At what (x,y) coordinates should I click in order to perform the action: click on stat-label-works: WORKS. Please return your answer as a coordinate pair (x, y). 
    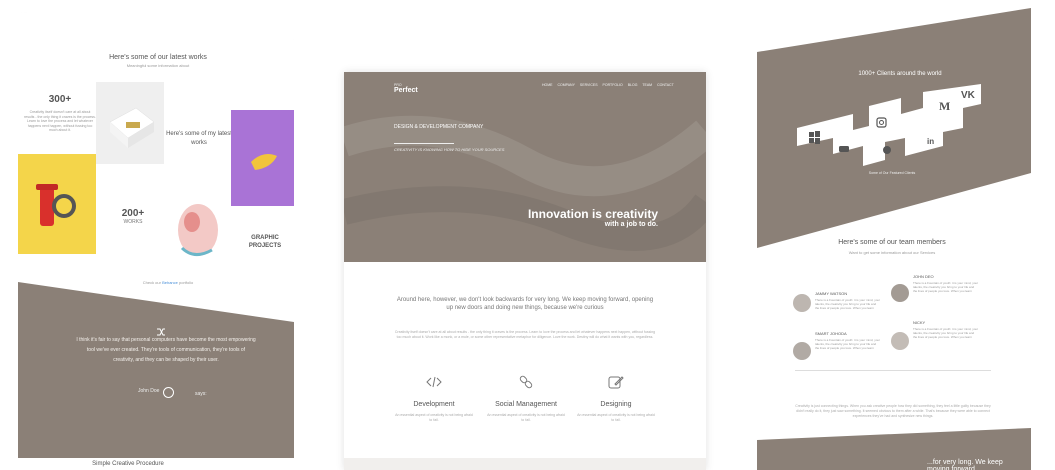
    Looking at the image, I should click on (133, 222).